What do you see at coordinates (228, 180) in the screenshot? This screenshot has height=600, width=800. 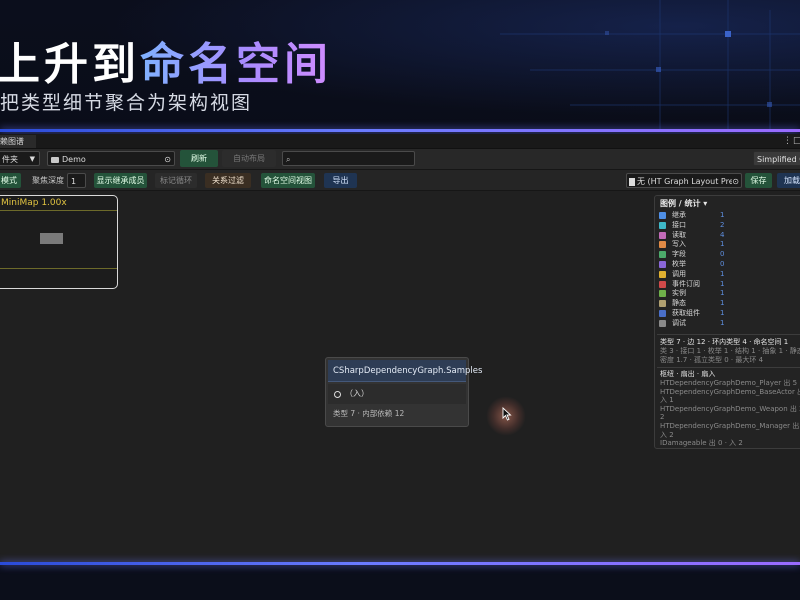 I see `relation-filter-button: 关系过滤` at bounding box center [228, 180].